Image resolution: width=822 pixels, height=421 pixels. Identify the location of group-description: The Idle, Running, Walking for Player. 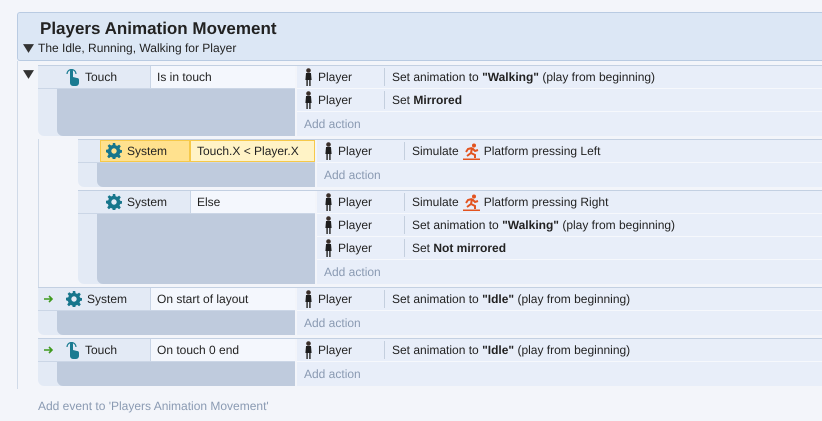
(137, 48).